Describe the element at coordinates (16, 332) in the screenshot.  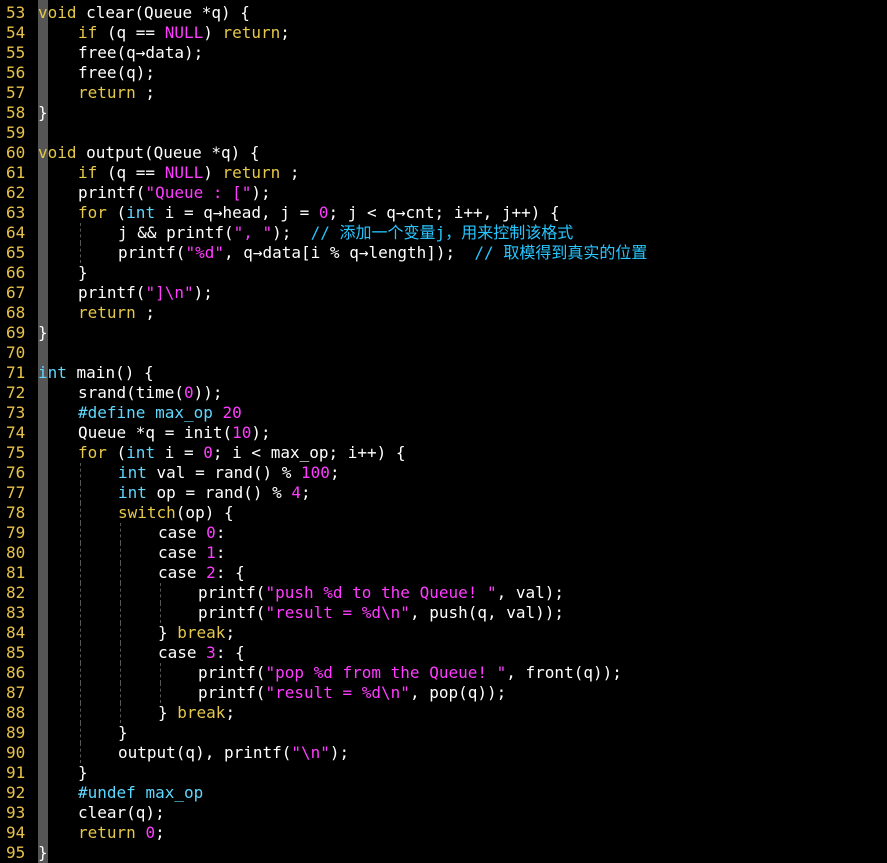
I see `line-number: 69` at that location.